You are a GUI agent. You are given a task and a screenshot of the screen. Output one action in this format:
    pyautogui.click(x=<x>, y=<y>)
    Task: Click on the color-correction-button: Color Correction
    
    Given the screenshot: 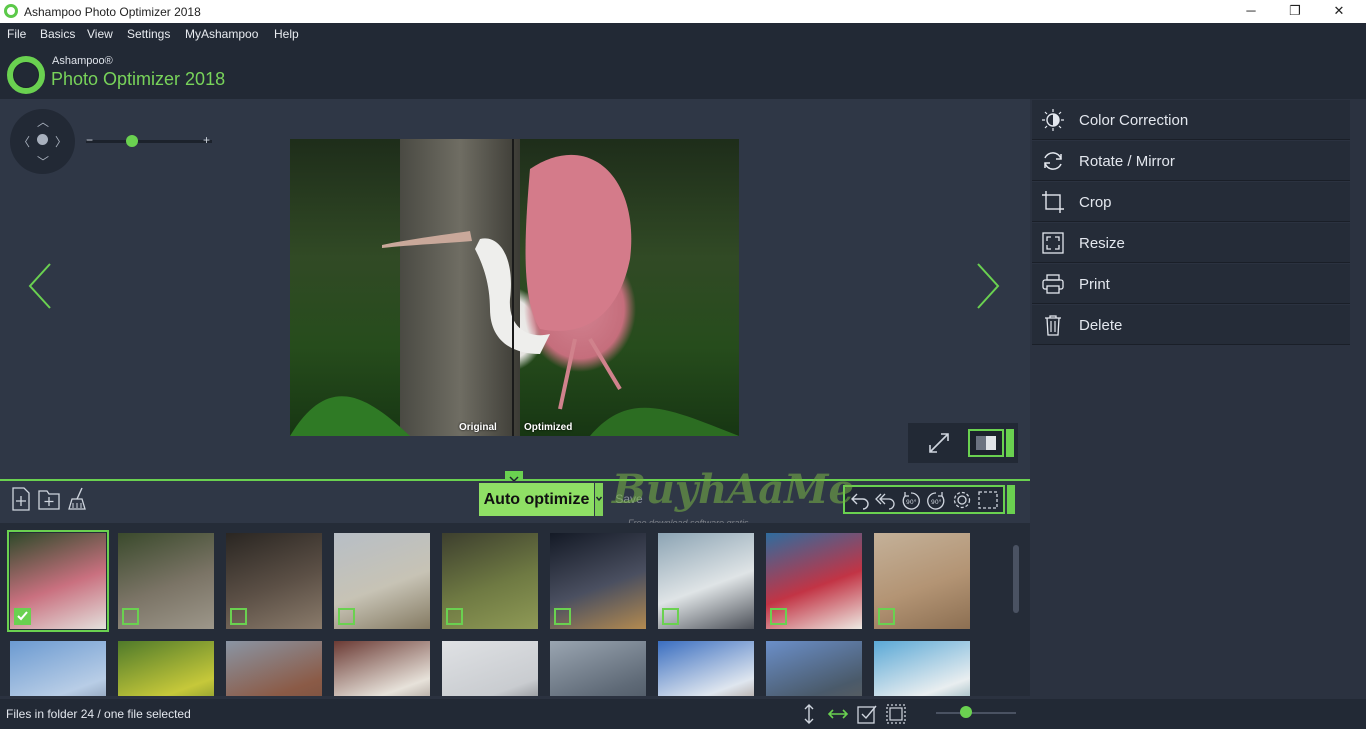 What is the action you would take?
    pyautogui.click(x=1191, y=120)
    